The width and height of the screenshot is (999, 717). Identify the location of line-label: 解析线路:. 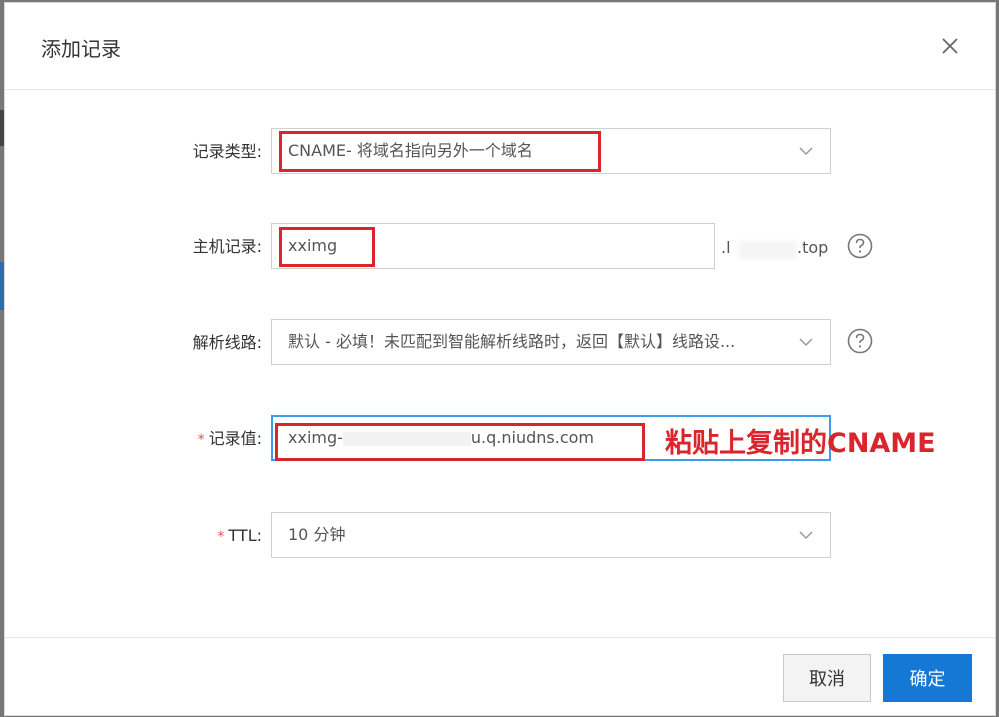
(227, 342).